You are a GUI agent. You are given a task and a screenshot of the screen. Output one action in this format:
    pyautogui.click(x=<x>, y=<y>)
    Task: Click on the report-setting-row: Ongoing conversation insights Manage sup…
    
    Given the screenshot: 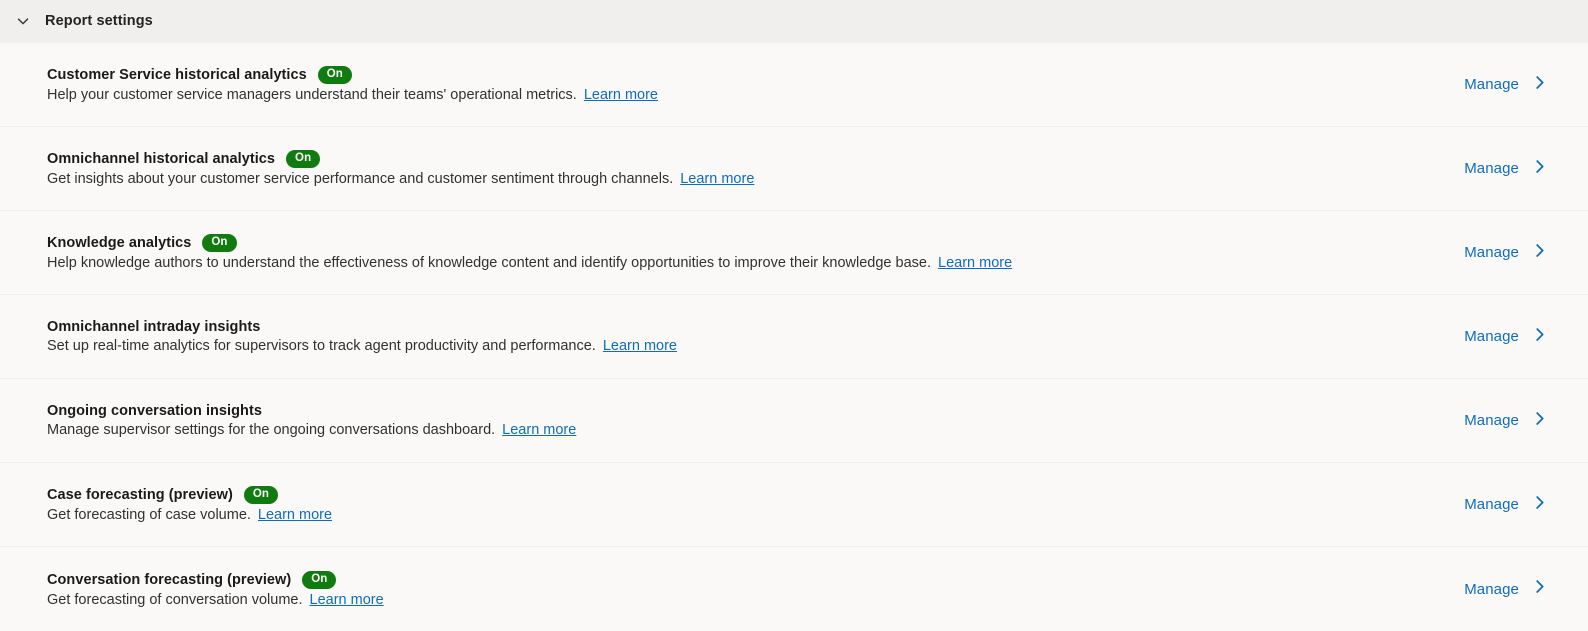 What is the action you would take?
    pyautogui.click(x=794, y=421)
    